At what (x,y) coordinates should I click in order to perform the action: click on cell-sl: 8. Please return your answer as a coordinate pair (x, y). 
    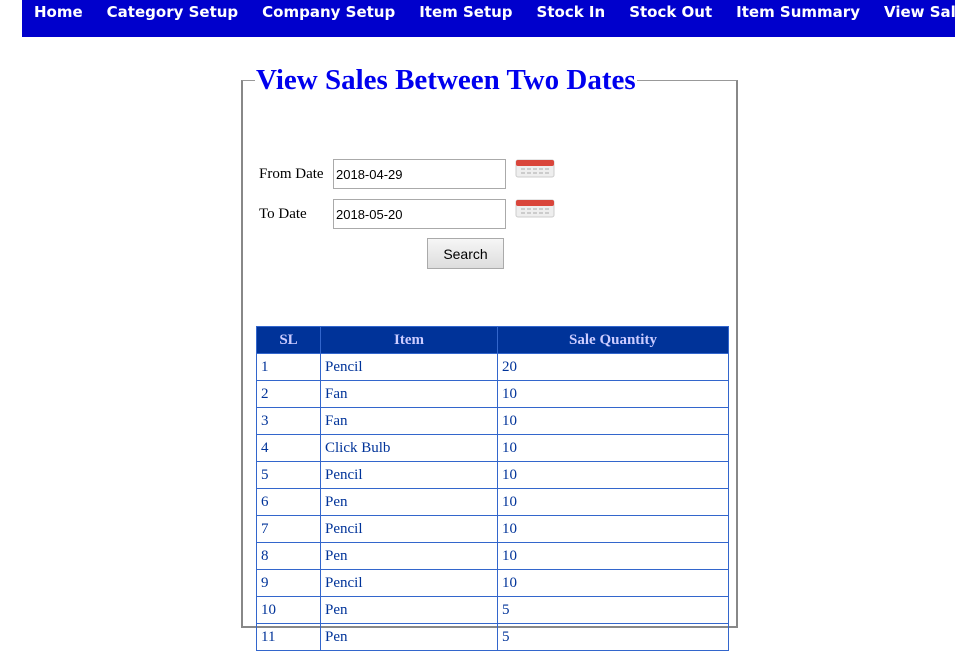
    Looking at the image, I should click on (288, 556).